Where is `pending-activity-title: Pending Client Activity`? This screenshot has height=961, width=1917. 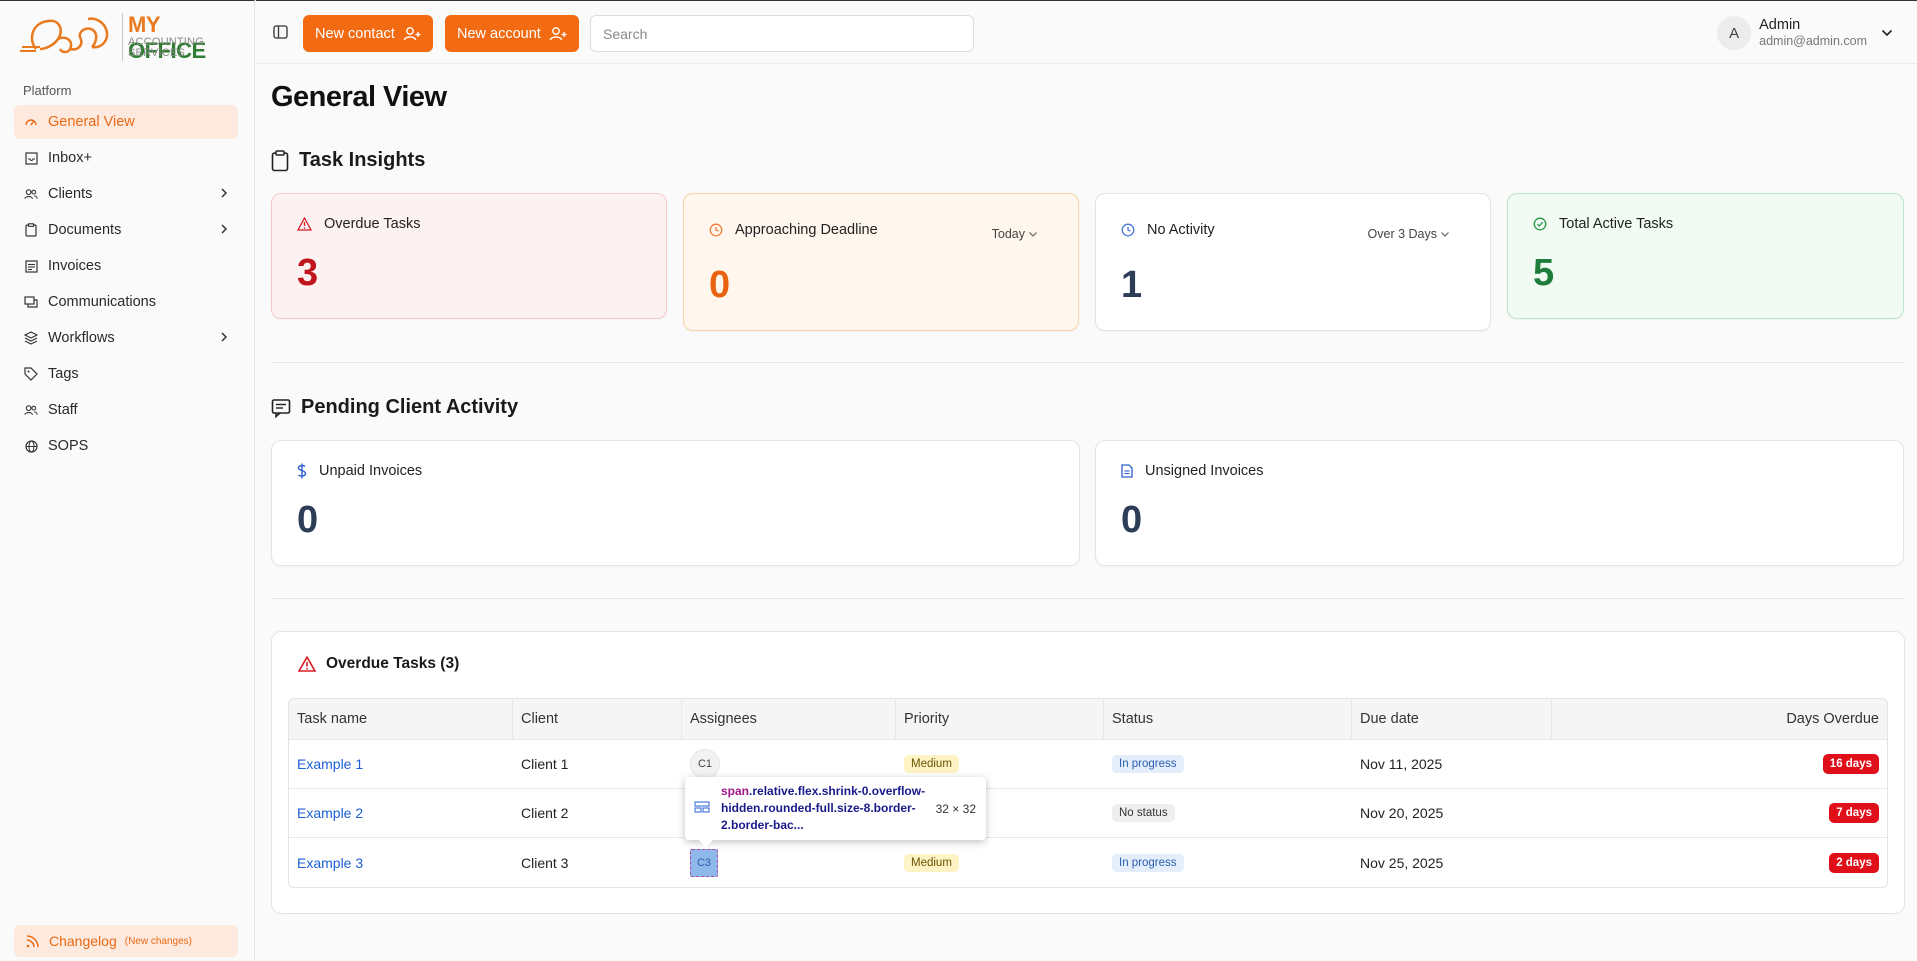
pending-activity-title: Pending Client Activity is located at coordinates (394, 407).